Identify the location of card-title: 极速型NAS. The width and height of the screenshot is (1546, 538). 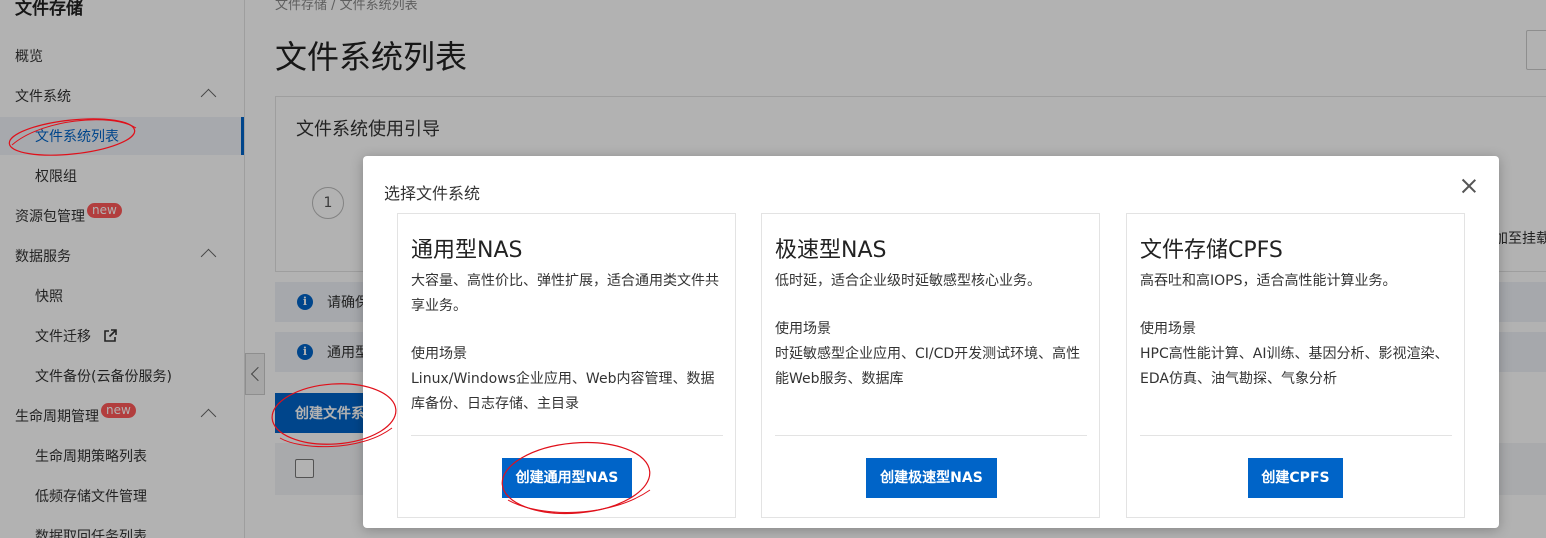
(831, 250).